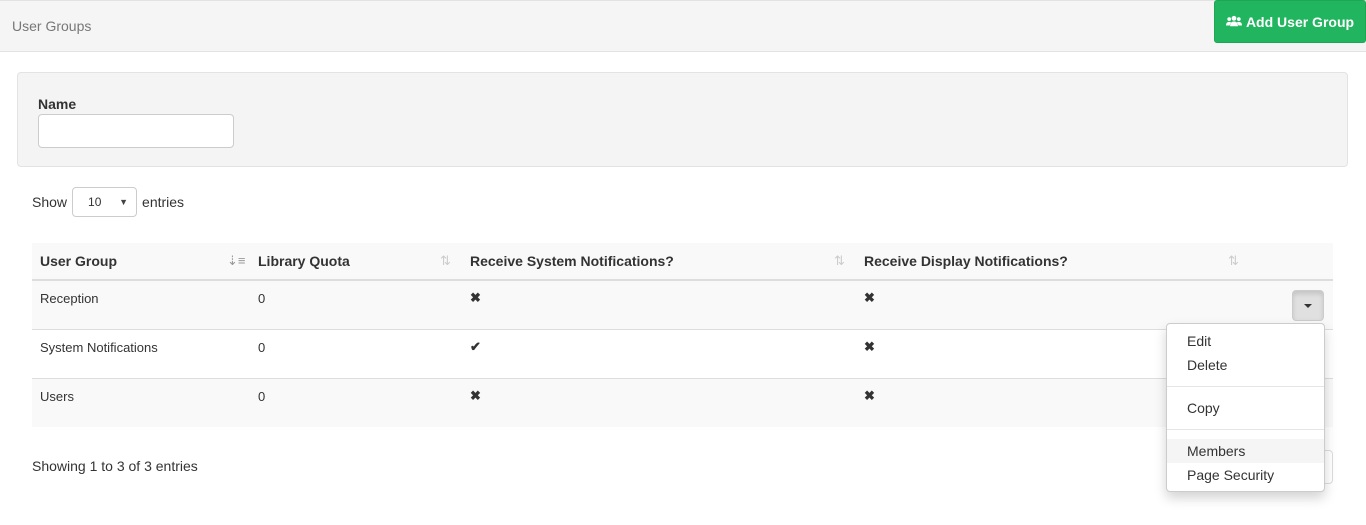  Describe the element at coordinates (1300, 21) in the screenshot. I see `add-user-group-label: Add User Group` at that location.